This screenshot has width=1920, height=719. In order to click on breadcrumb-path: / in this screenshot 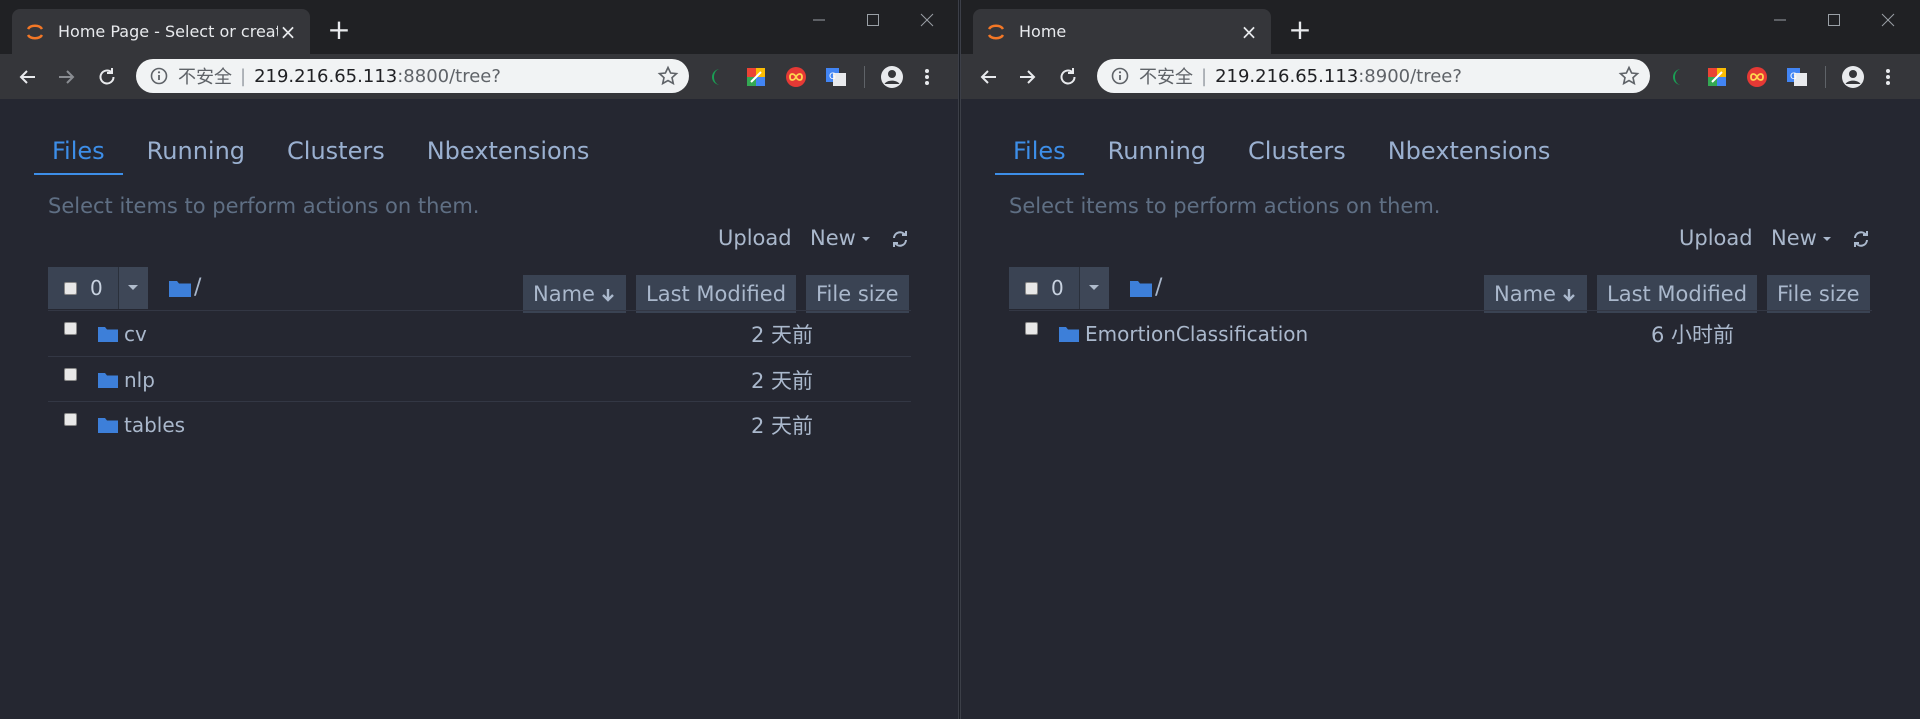, I will do `click(1159, 287)`.